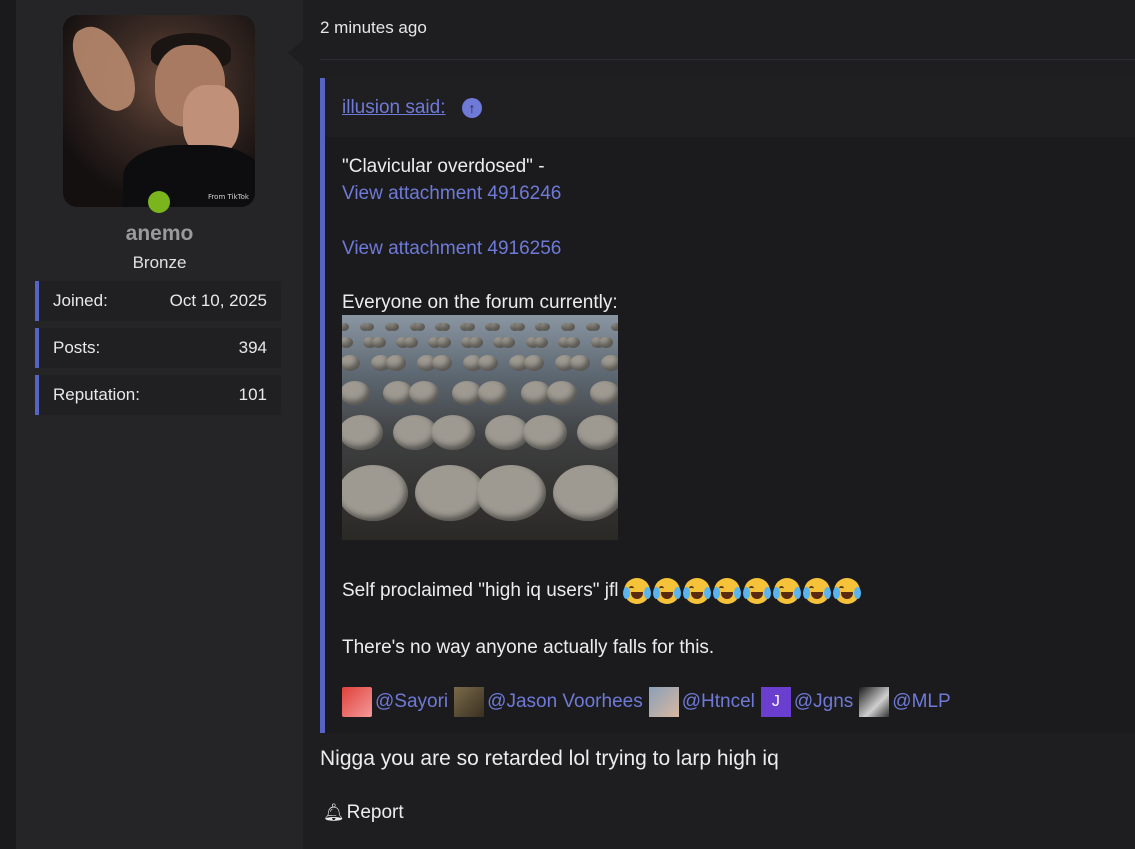 The height and width of the screenshot is (849, 1135). What do you see at coordinates (77, 347) in the screenshot?
I see `stat-label: Posts:` at bounding box center [77, 347].